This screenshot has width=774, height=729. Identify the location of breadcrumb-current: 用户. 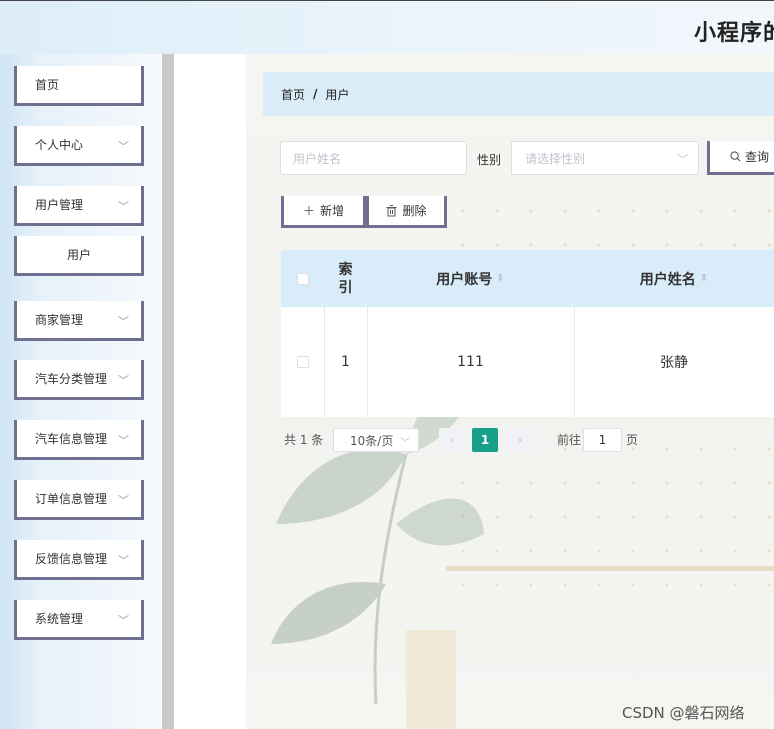
(337, 94).